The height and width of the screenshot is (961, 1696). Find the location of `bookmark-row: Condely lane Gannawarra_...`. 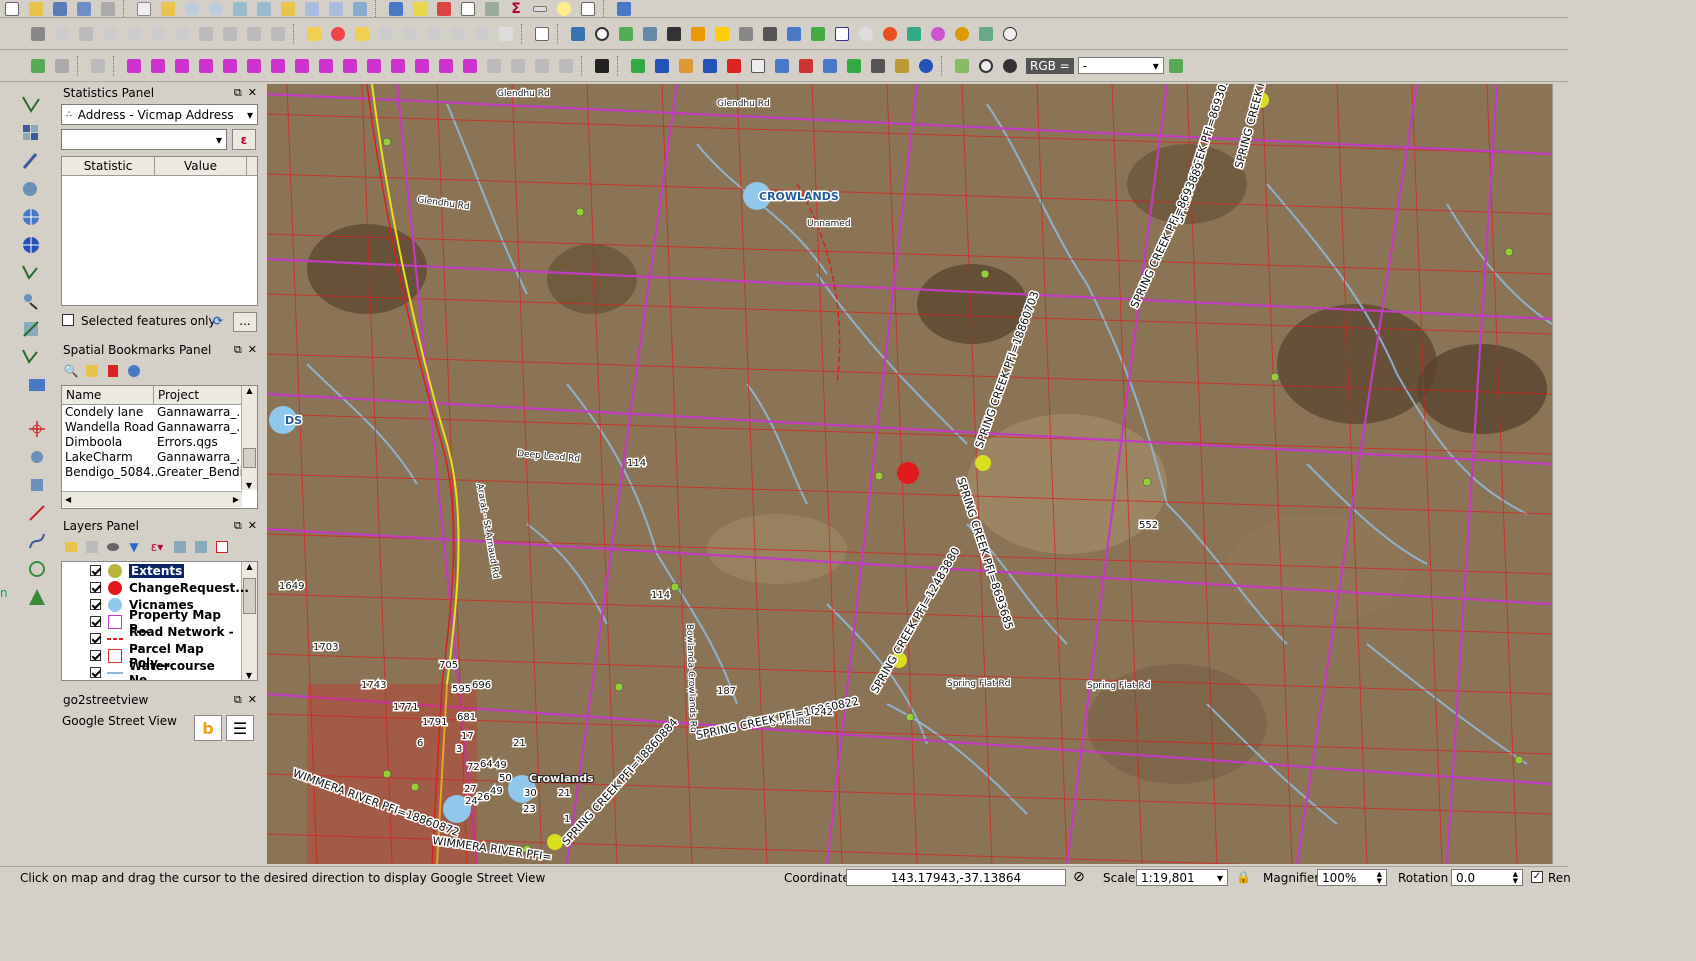

bookmark-row: Condely lane Gannawarra_... is located at coordinates (161, 412).